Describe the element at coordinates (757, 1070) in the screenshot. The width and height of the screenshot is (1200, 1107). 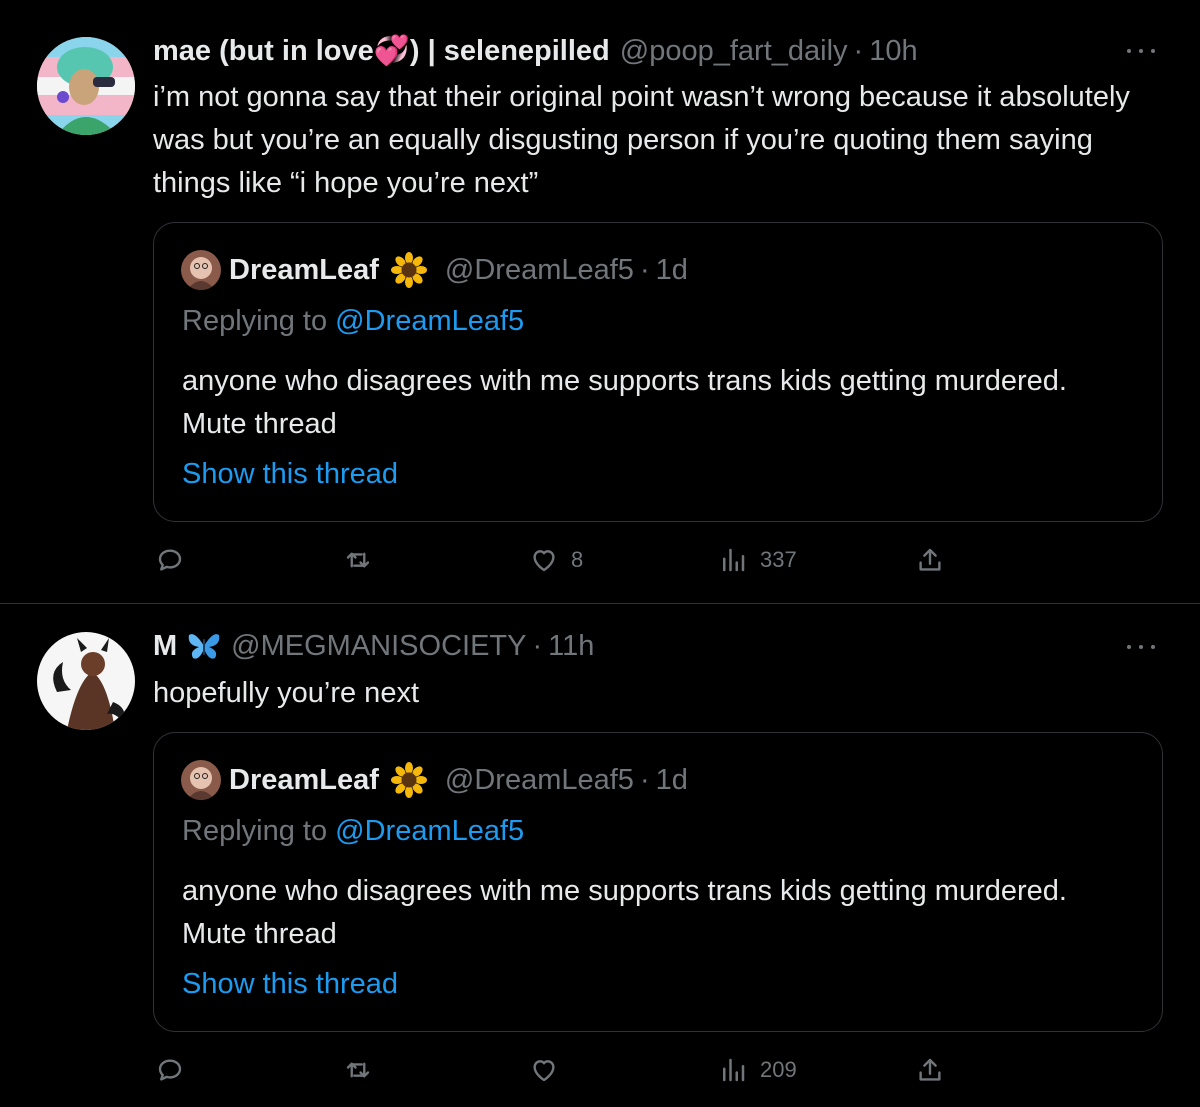
I see `views-button: 209` at that location.